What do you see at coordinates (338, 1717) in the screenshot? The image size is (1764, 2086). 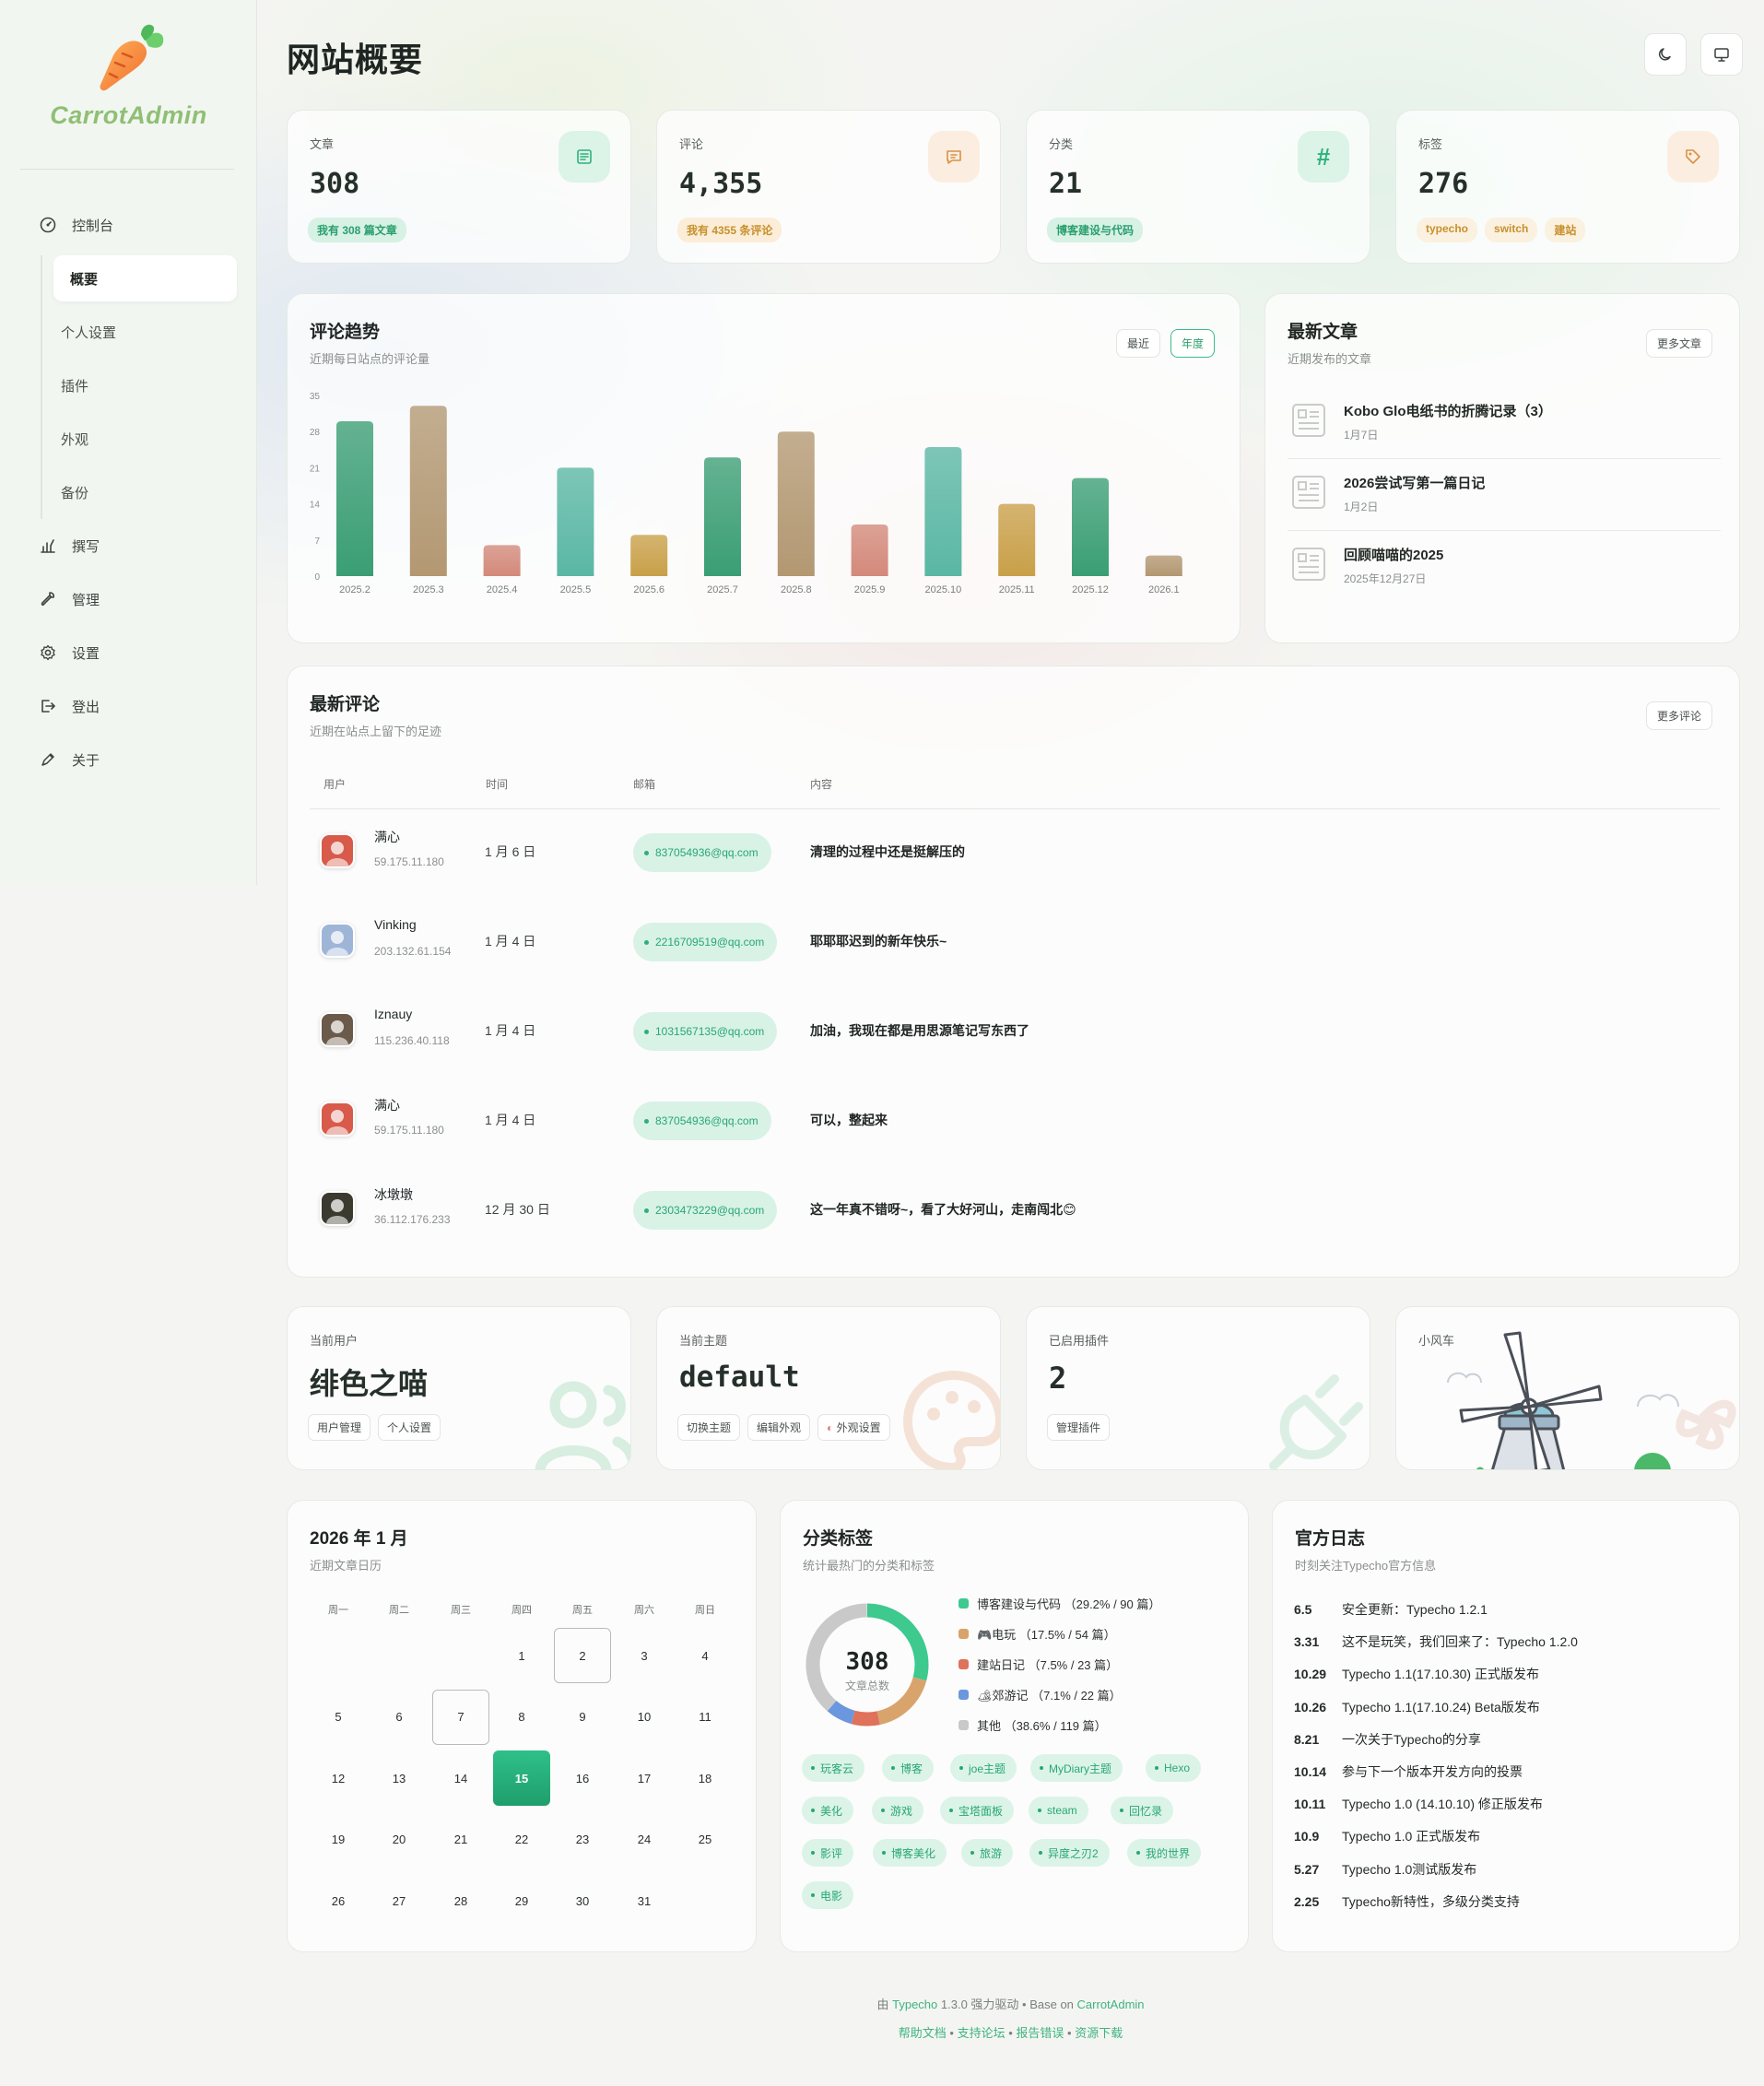 I see `calendar-day: 5` at bounding box center [338, 1717].